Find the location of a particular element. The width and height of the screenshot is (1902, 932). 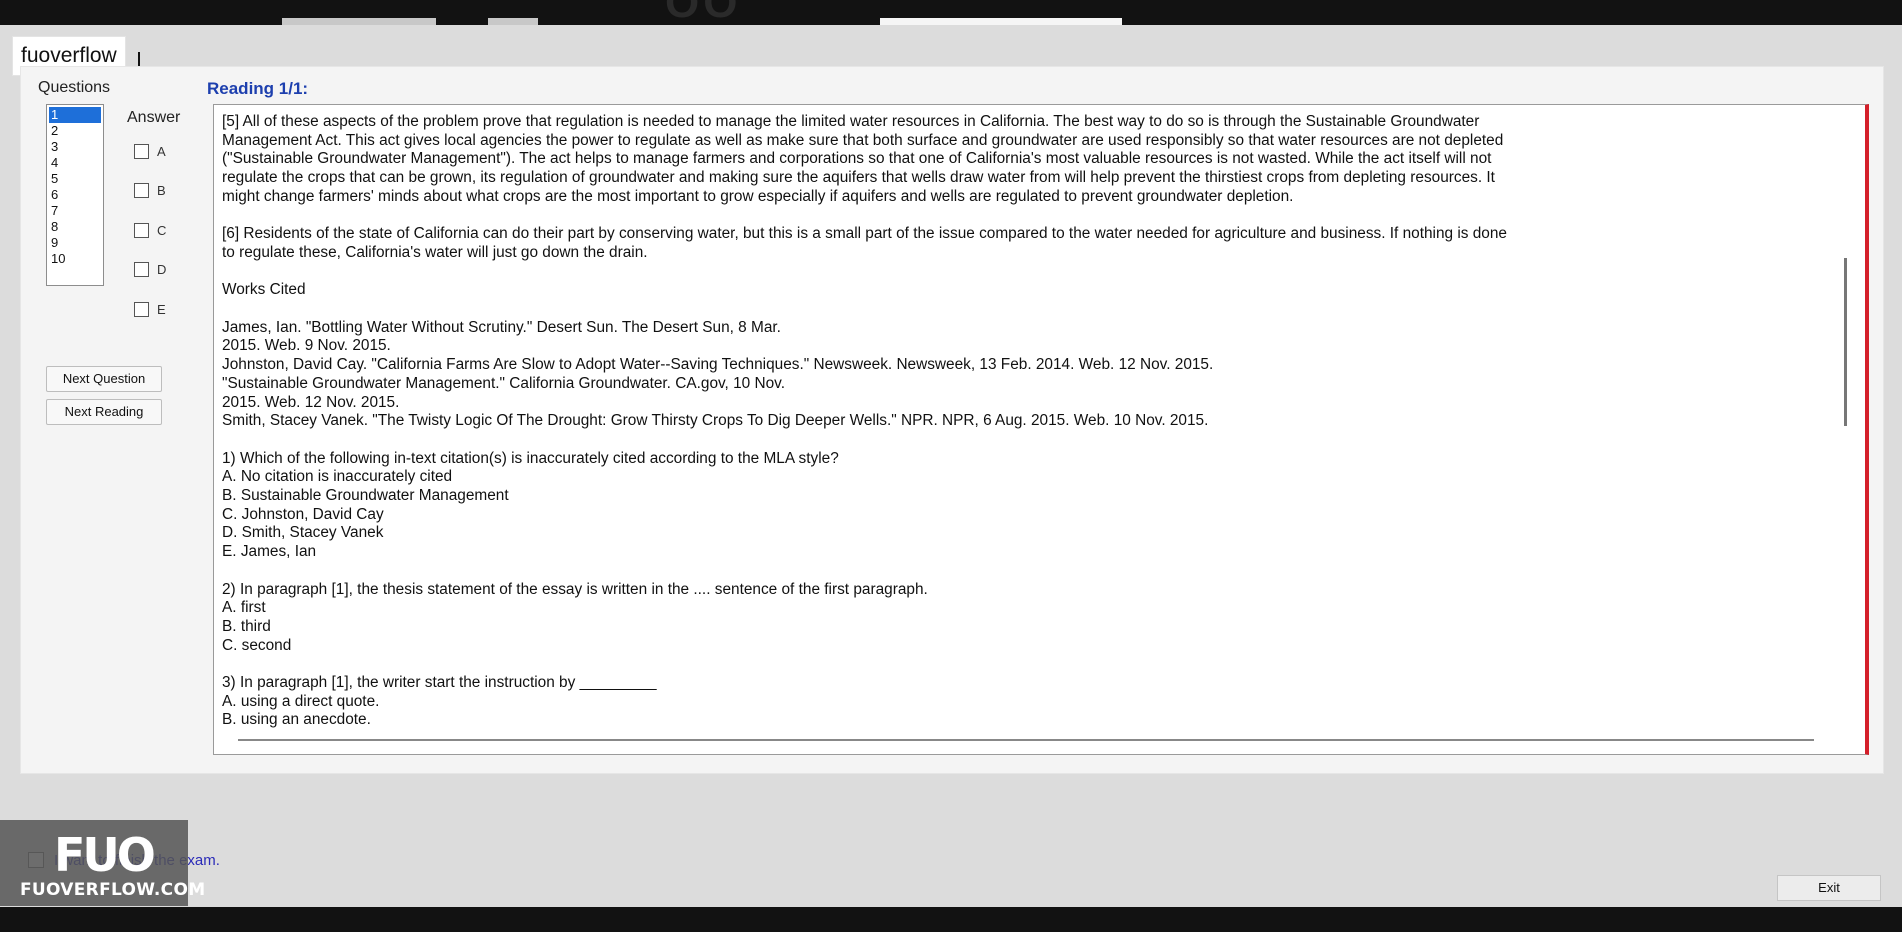

reading-title: Reading 1/1: is located at coordinates (258, 88).